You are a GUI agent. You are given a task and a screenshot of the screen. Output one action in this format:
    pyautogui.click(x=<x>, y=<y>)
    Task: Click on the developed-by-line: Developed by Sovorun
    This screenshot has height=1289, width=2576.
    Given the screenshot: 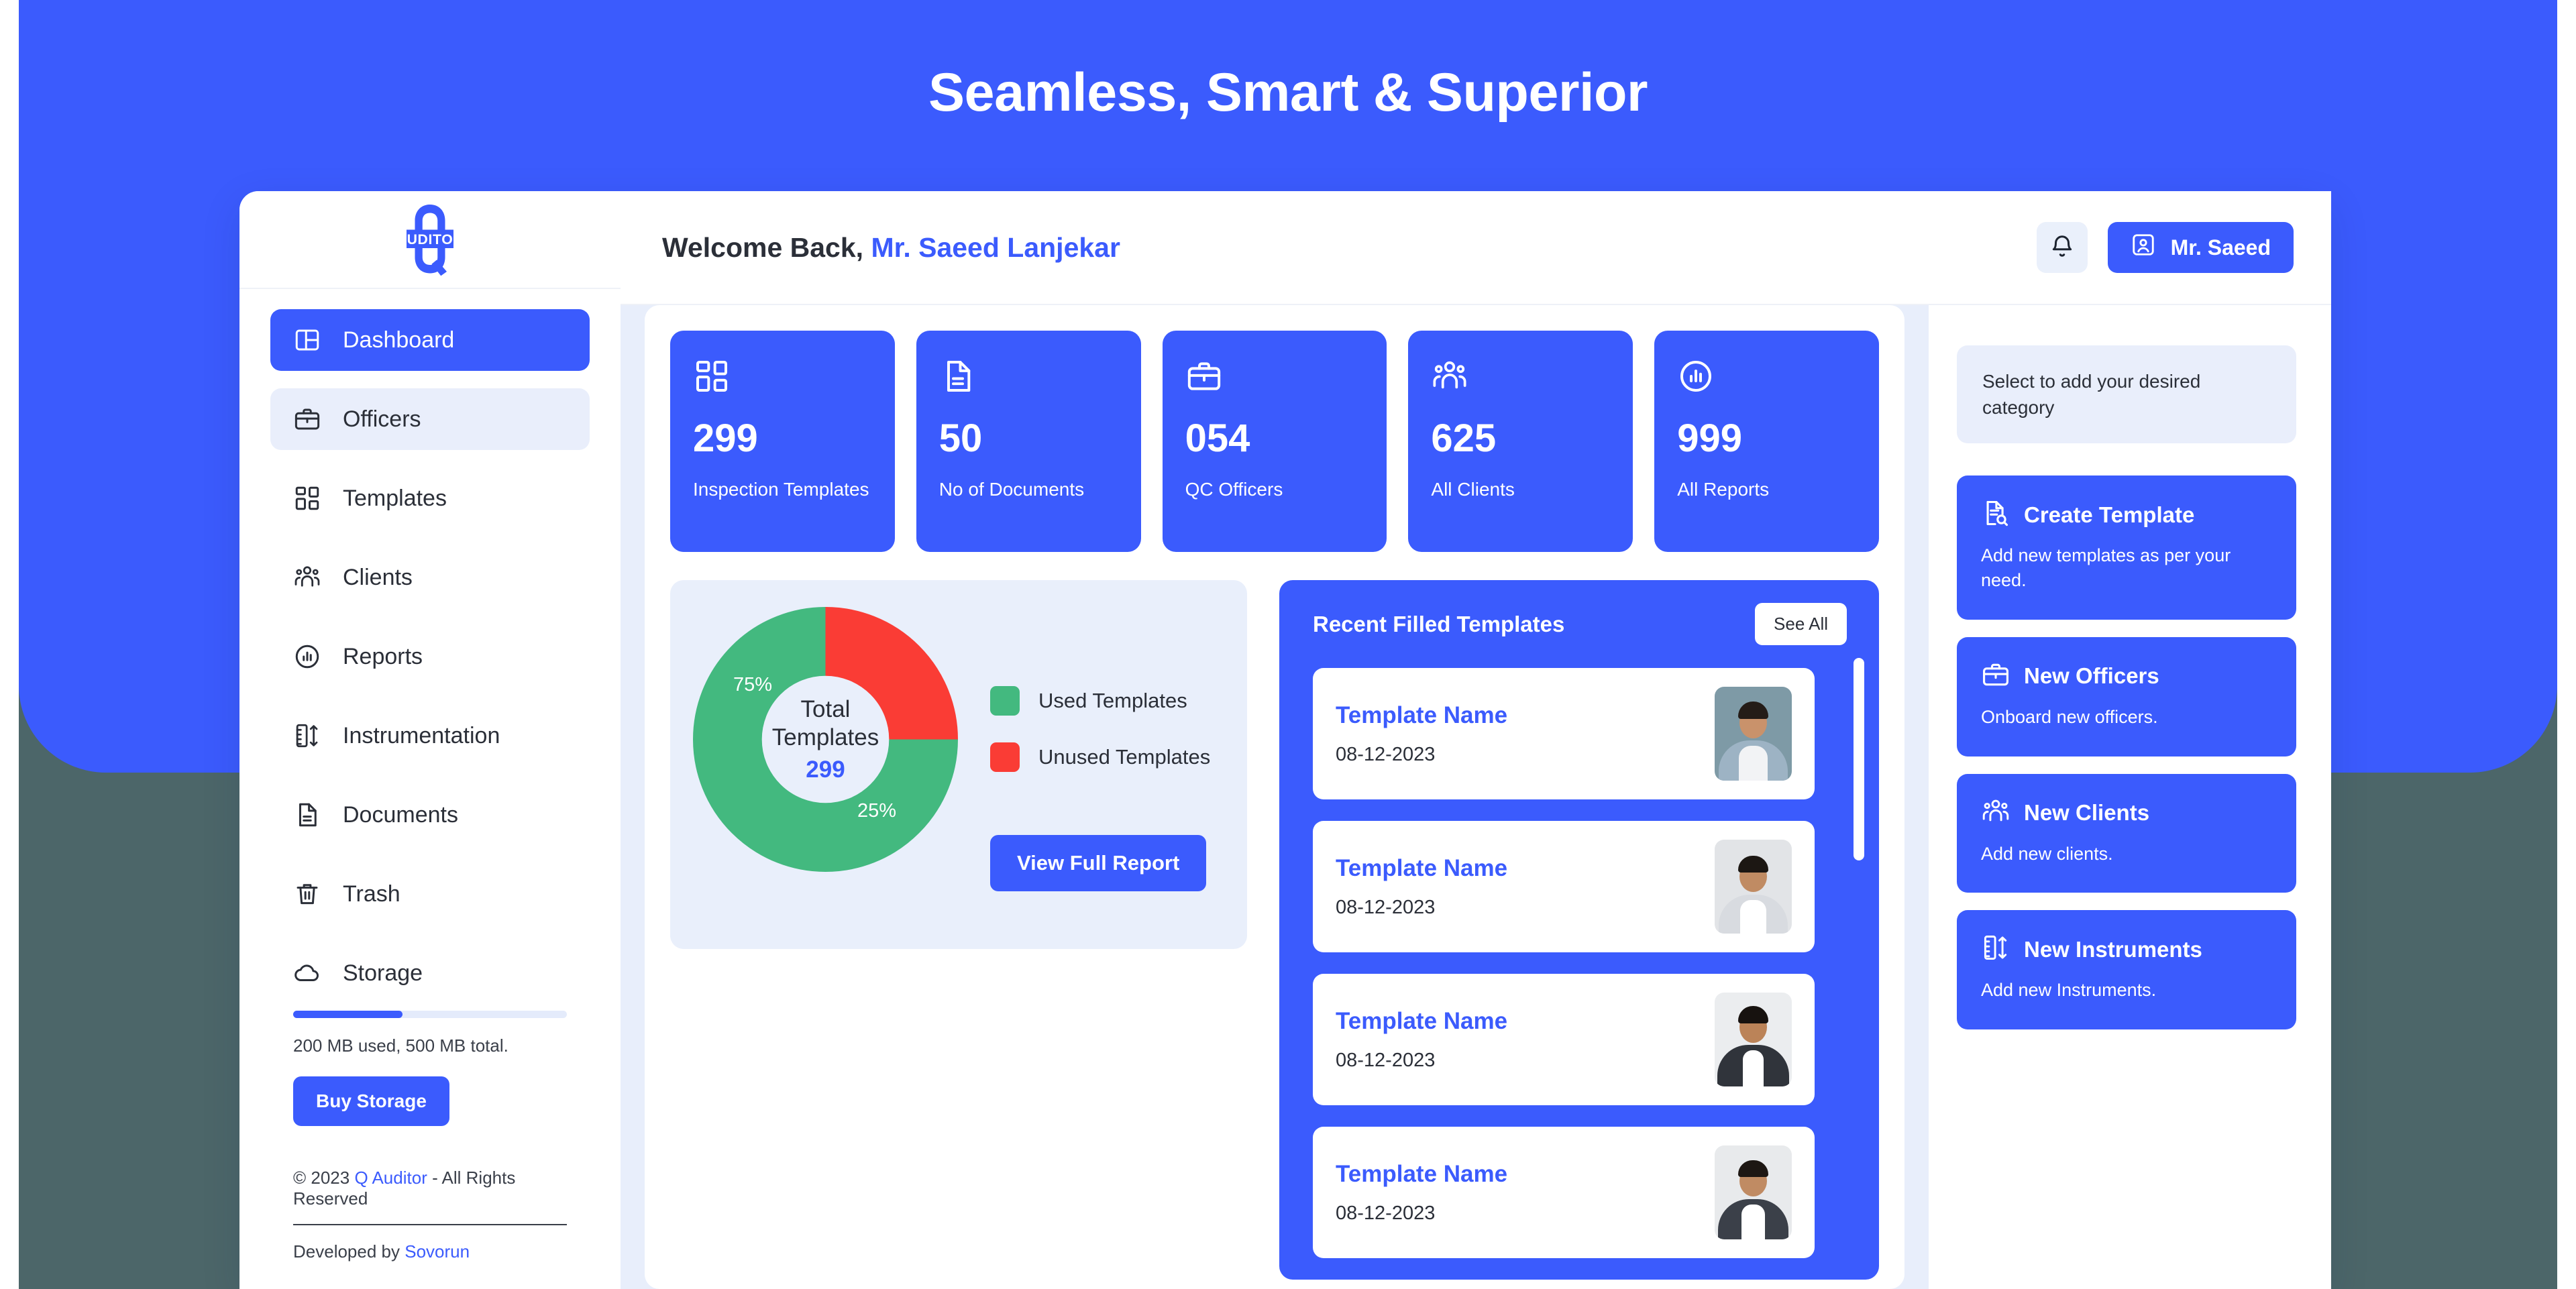 What is the action you would take?
    pyautogui.click(x=441, y=1251)
    